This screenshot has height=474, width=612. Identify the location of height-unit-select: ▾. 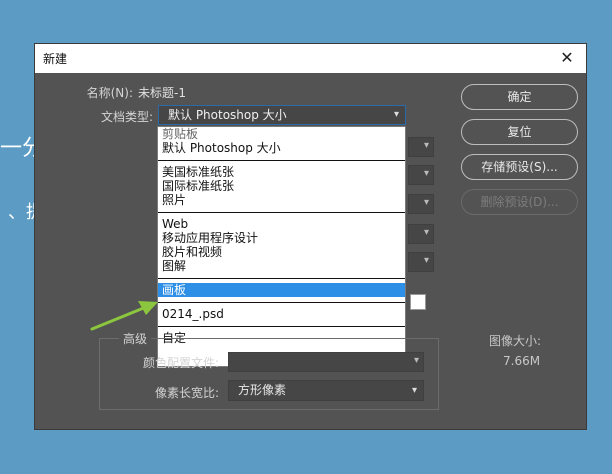
(421, 175).